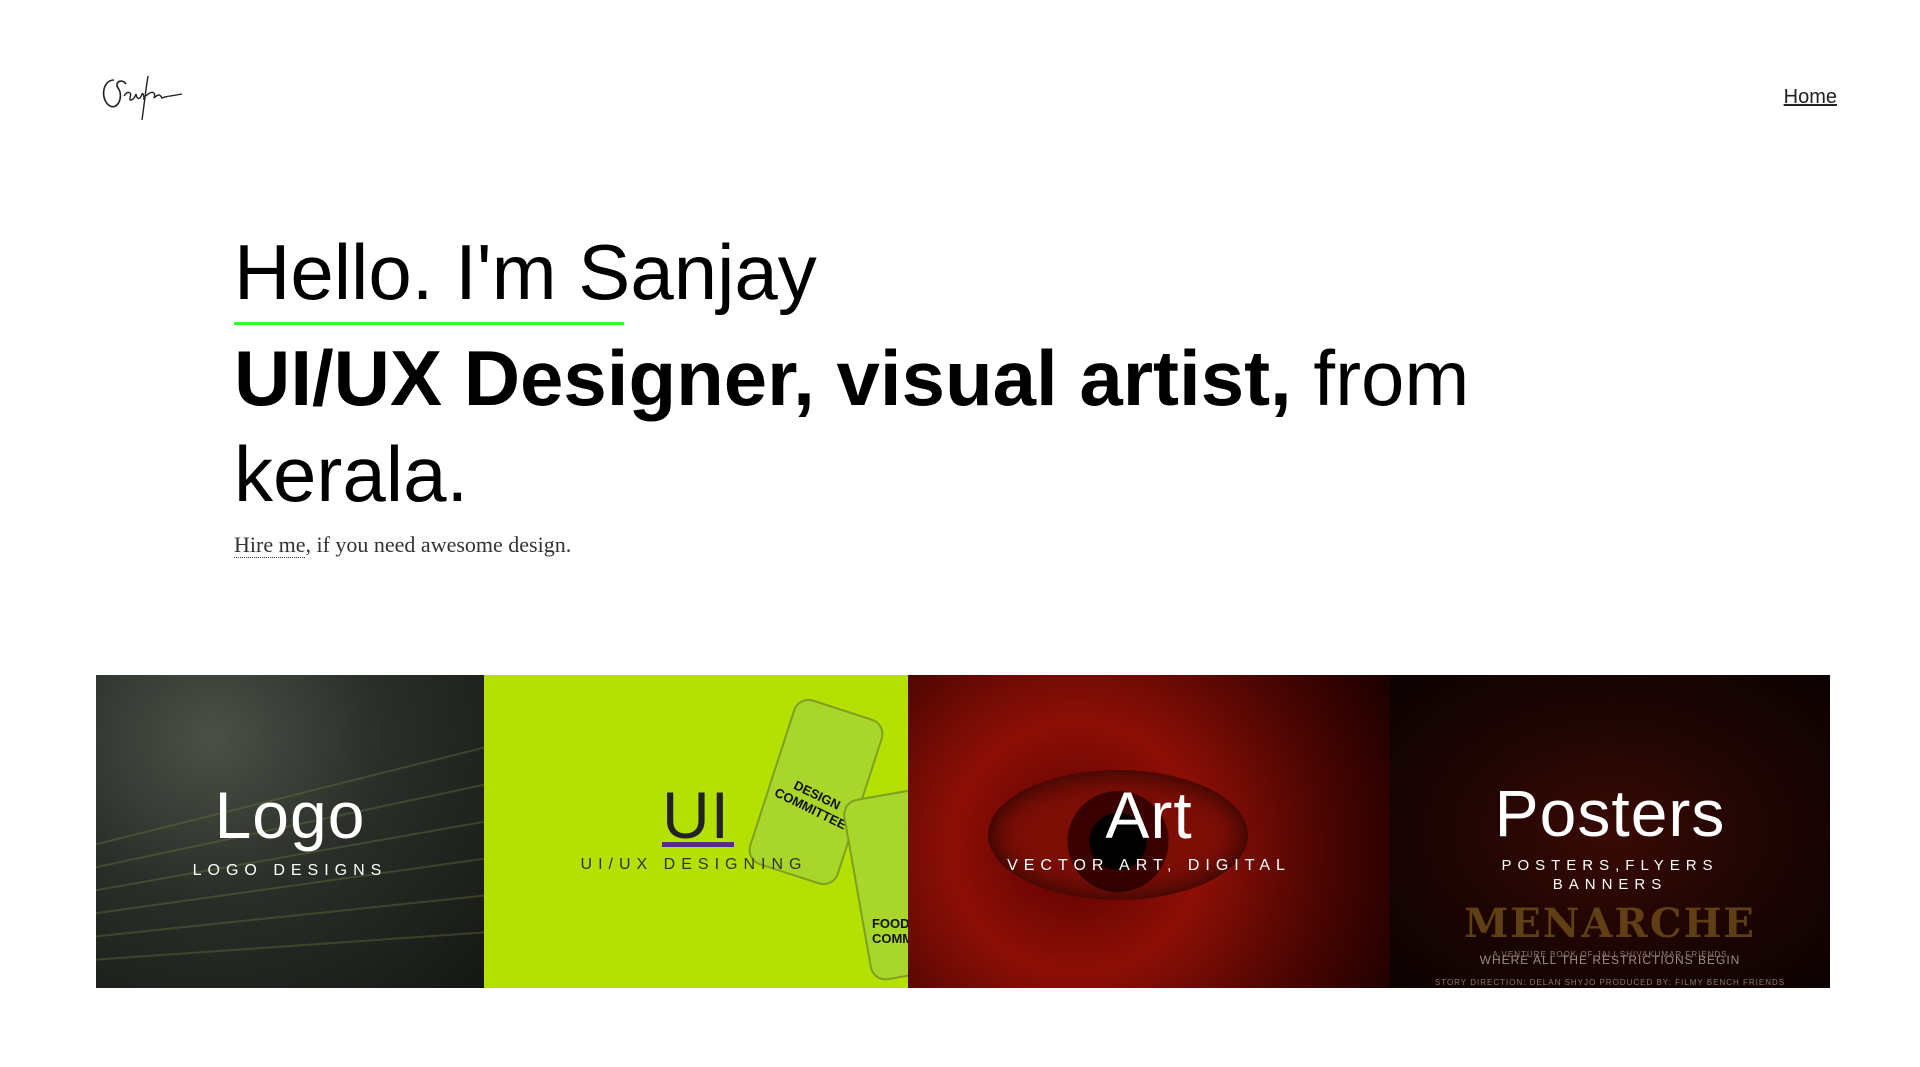  I want to click on hello-underline-accent, so click(429, 323).